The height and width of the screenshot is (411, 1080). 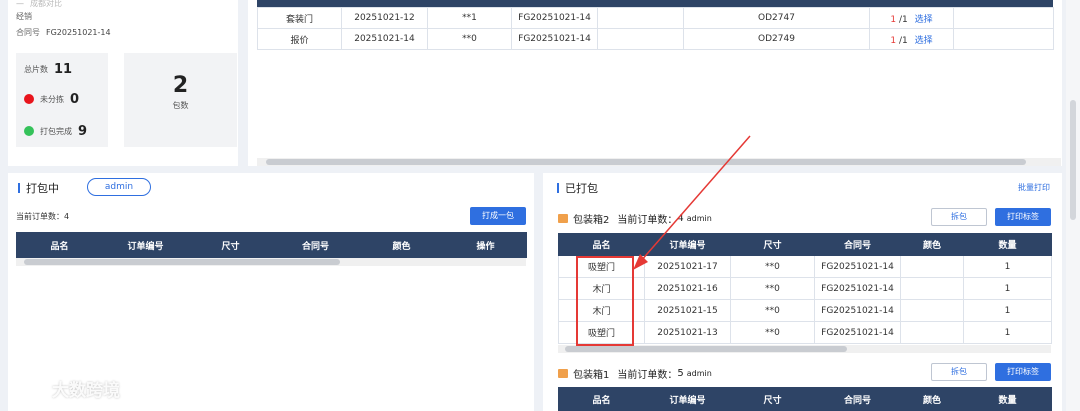 I want to click on green-dot-icon, so click(x=29, y=131).